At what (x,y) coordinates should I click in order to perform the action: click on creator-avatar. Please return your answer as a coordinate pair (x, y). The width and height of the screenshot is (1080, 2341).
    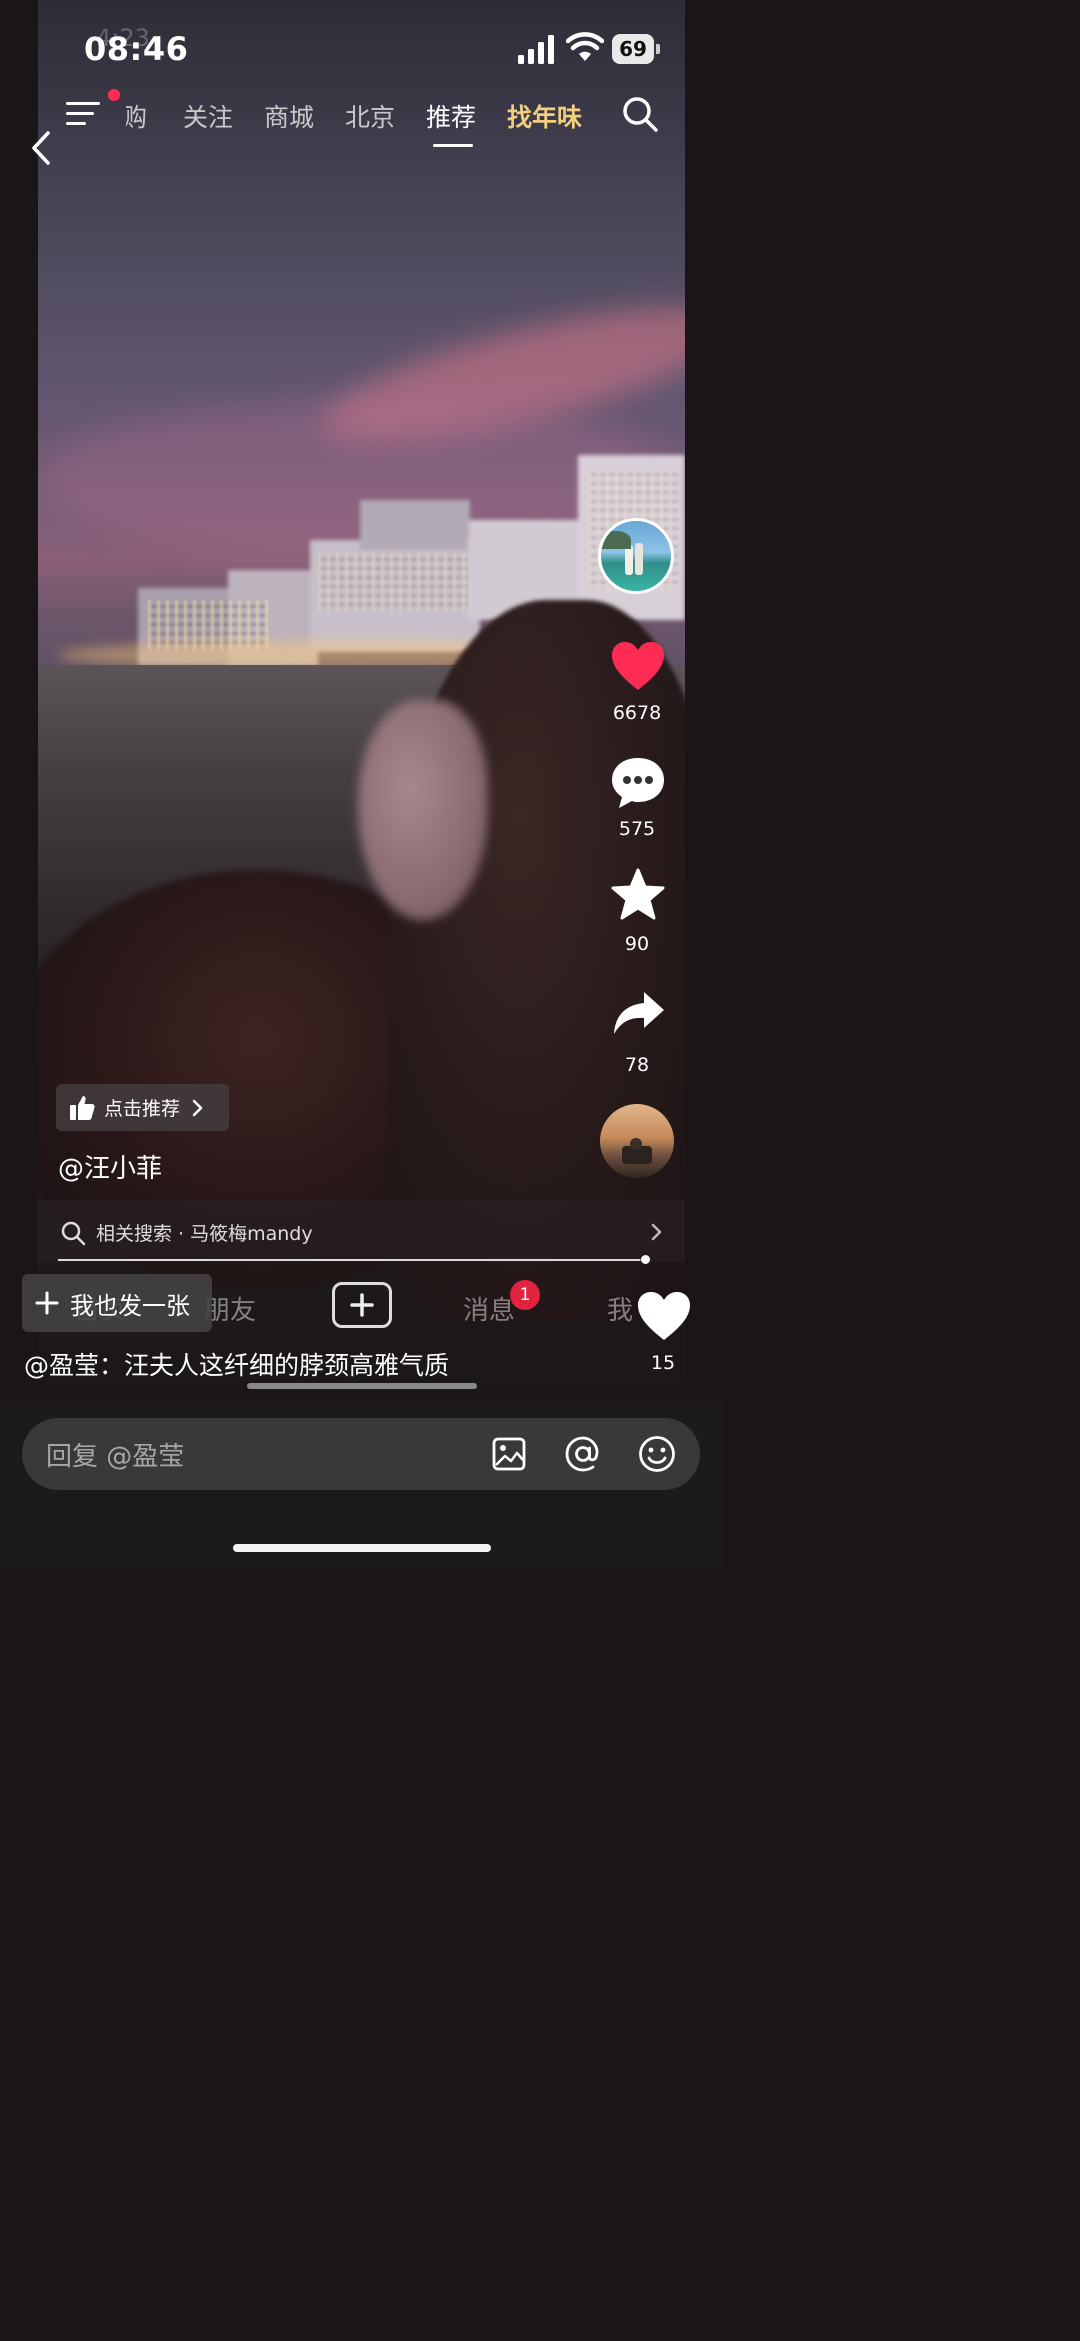
    Looking at the image, I should click on (636, 556).